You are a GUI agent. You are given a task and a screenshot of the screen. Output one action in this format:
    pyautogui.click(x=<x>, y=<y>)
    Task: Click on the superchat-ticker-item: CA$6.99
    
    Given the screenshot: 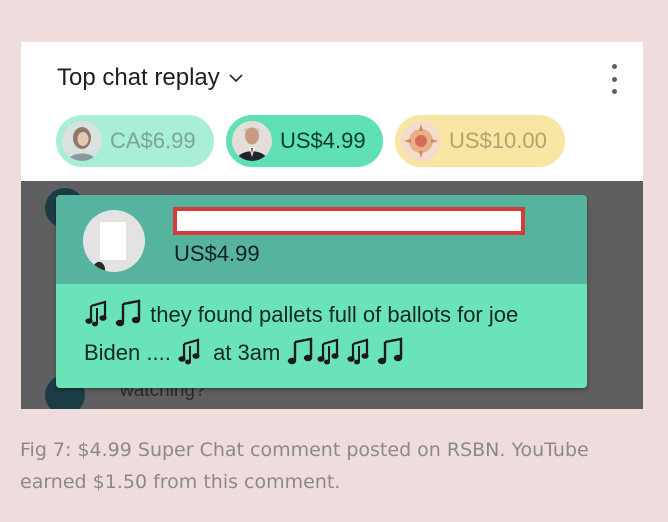 What is the action you would take?
    pyautogui.click(x=135, y=141)
    